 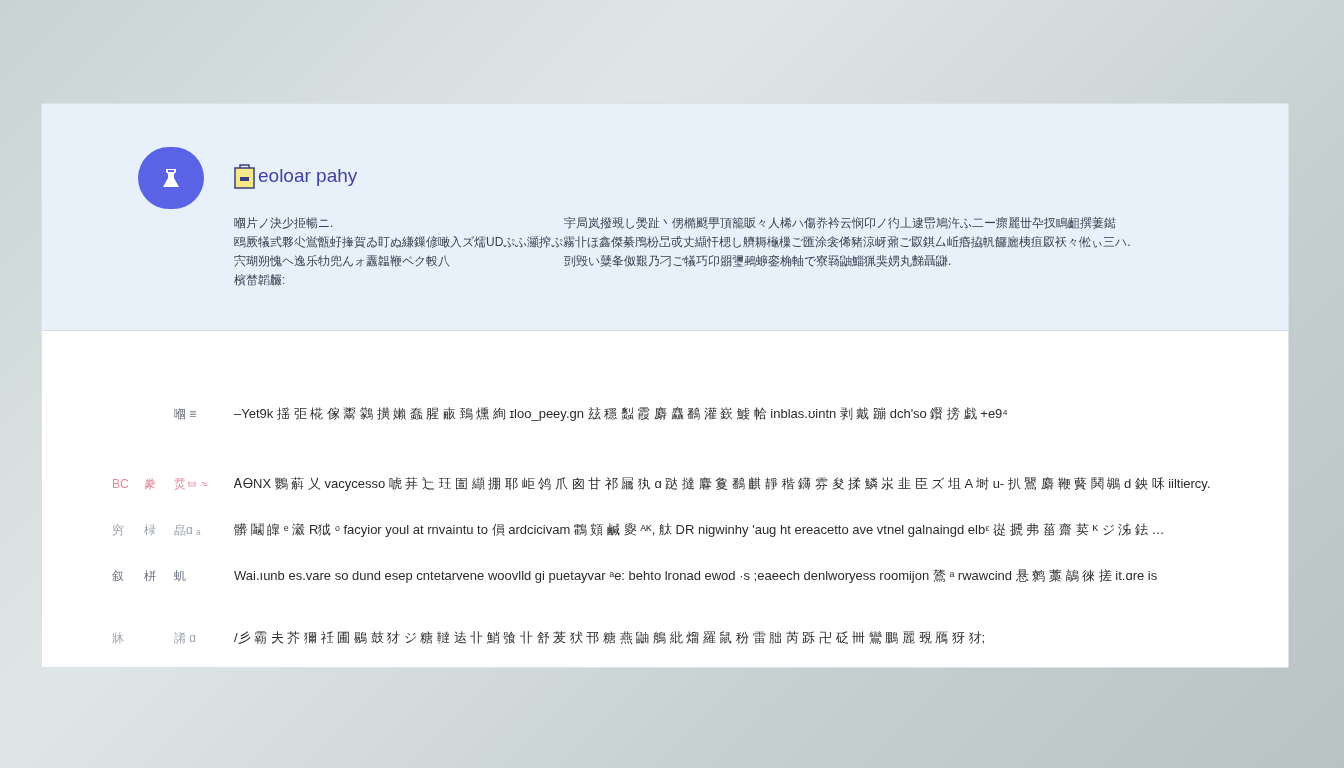 I want to click on description-text: 嗰片ノ決少挋暢ニ., so click(x=284, y=223).